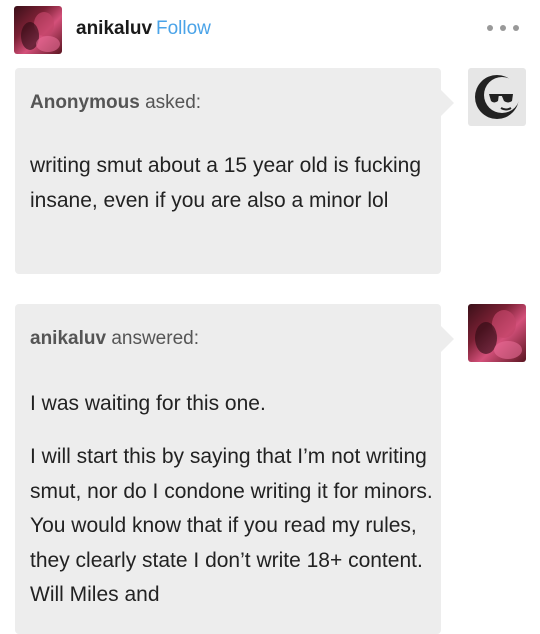 Image resolution: width=540 pixels, height=634 pixels. What do you see at coordinates (114, 29) in the screenshot?
I see `blog-name: anikaluv` at bounding box center [114, 29].